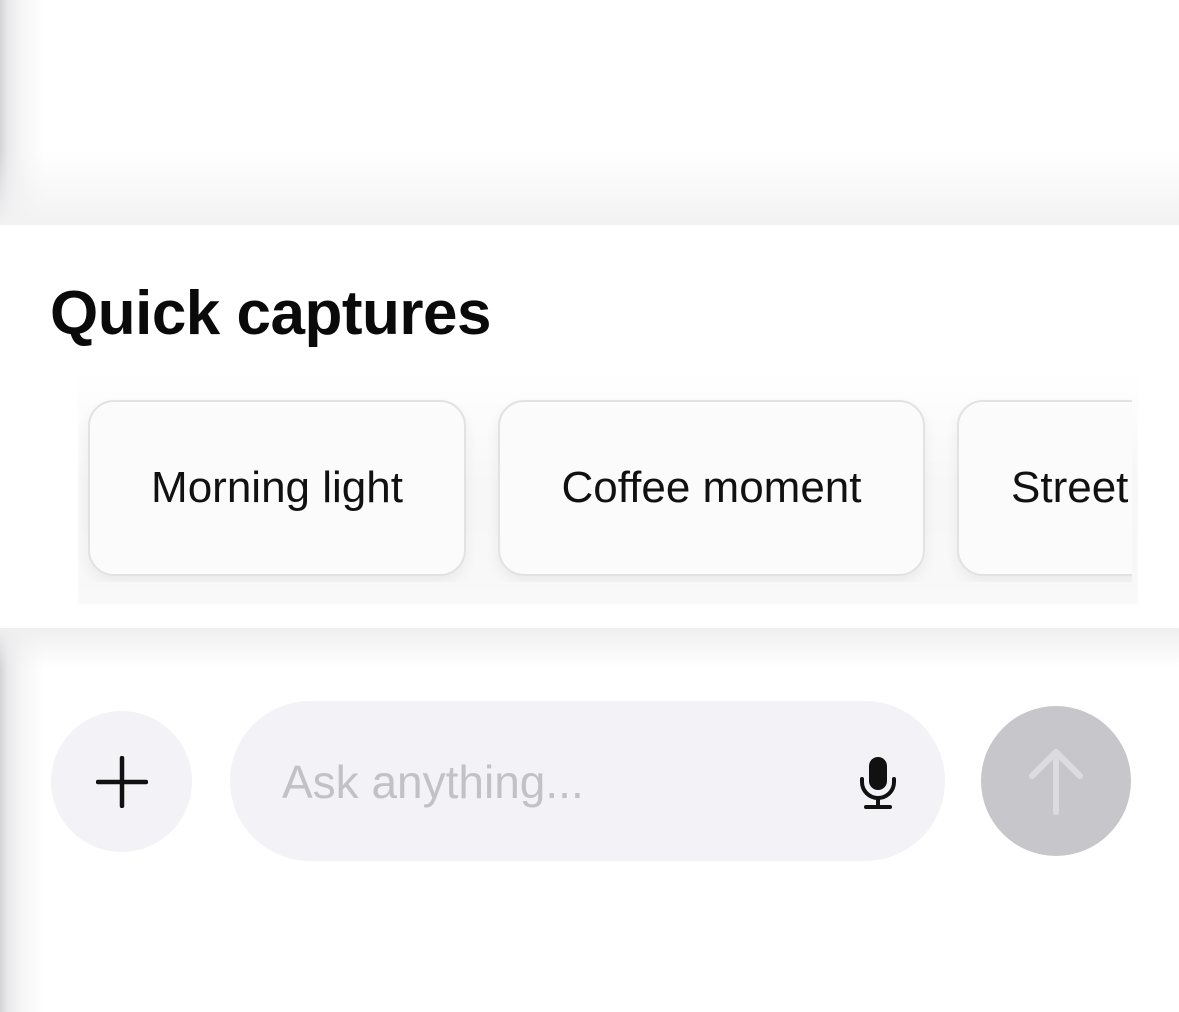  What do you see at coordinates (552, 782) in the screenshot?
I see `message-input` at bounding box center [552, 782].